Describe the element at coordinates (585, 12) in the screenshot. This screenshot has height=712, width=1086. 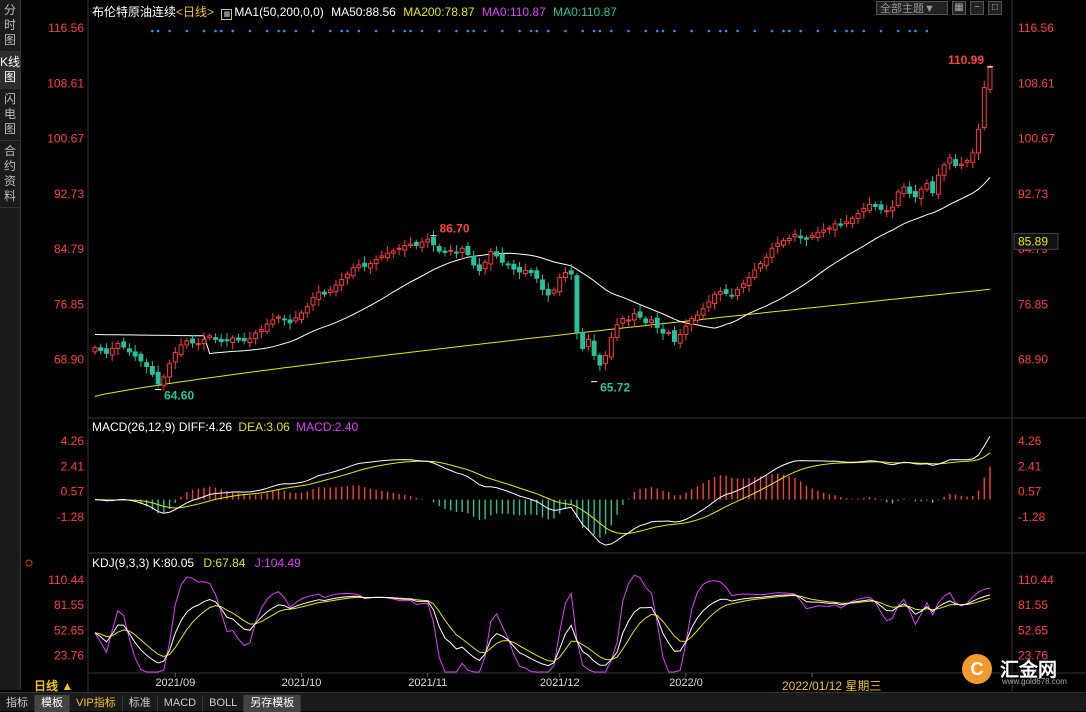
I see `ma0-label-b: MA0:110.87` at that location.